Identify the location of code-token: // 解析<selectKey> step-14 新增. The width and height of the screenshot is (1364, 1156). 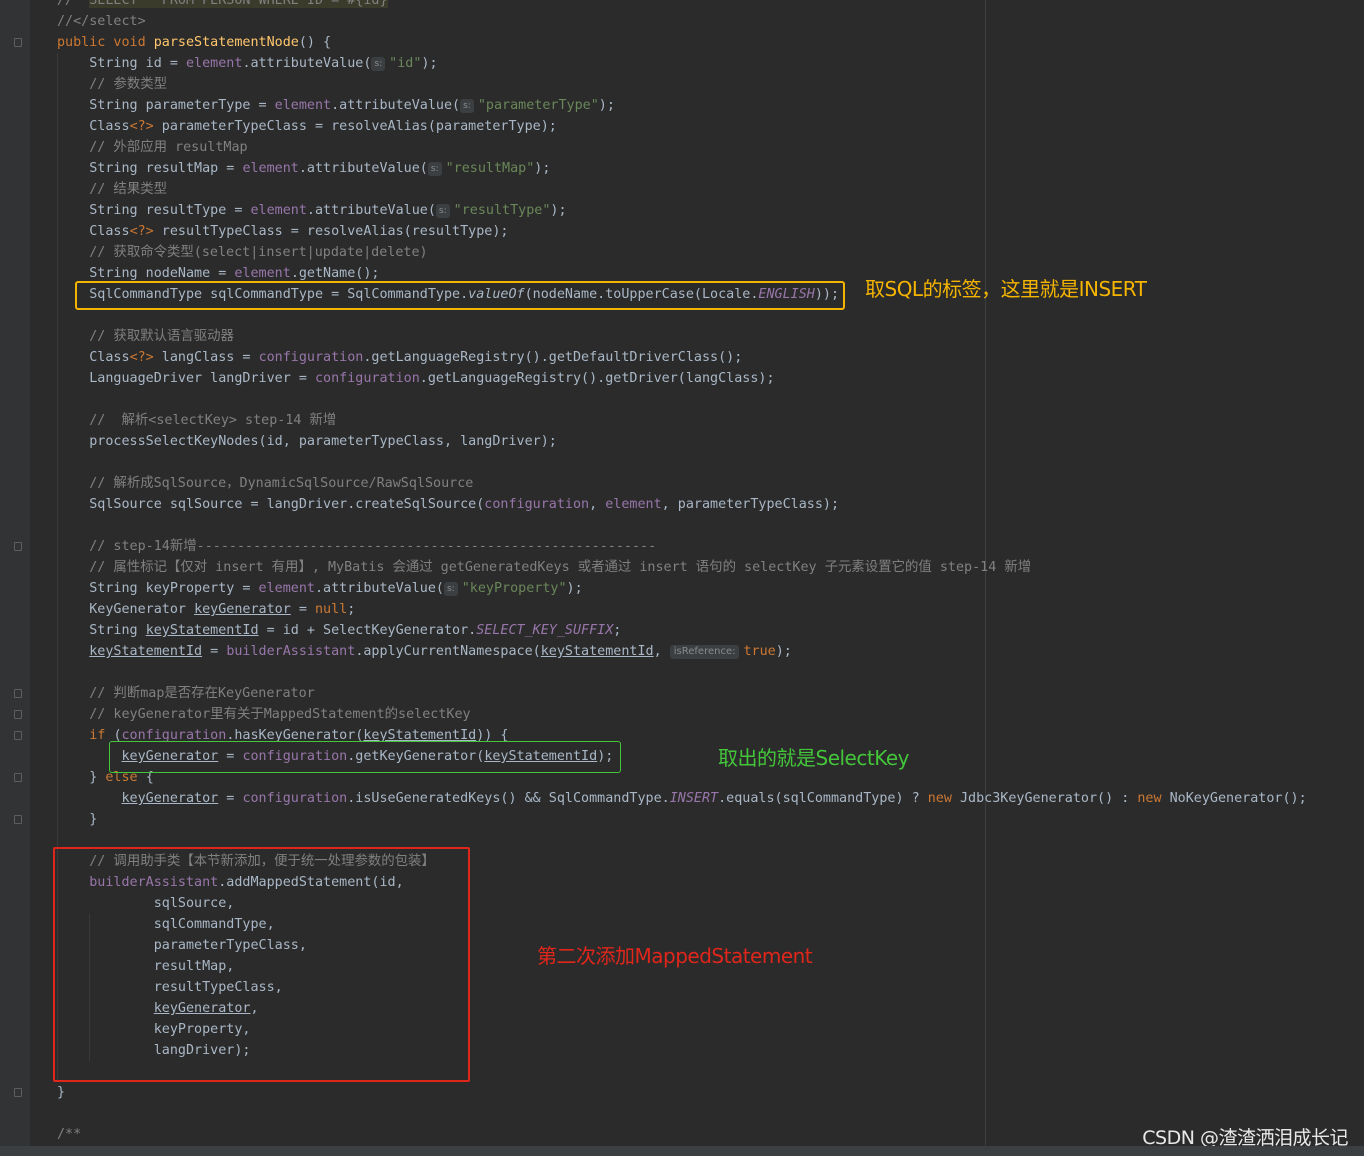
(197, 420).